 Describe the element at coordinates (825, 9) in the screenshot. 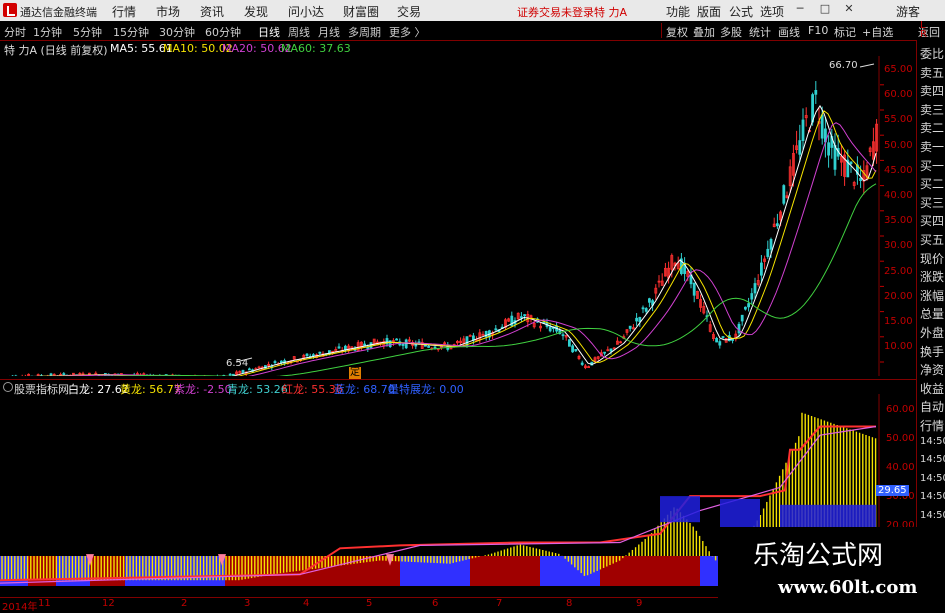

I see `maximize-icon: □` at that location.